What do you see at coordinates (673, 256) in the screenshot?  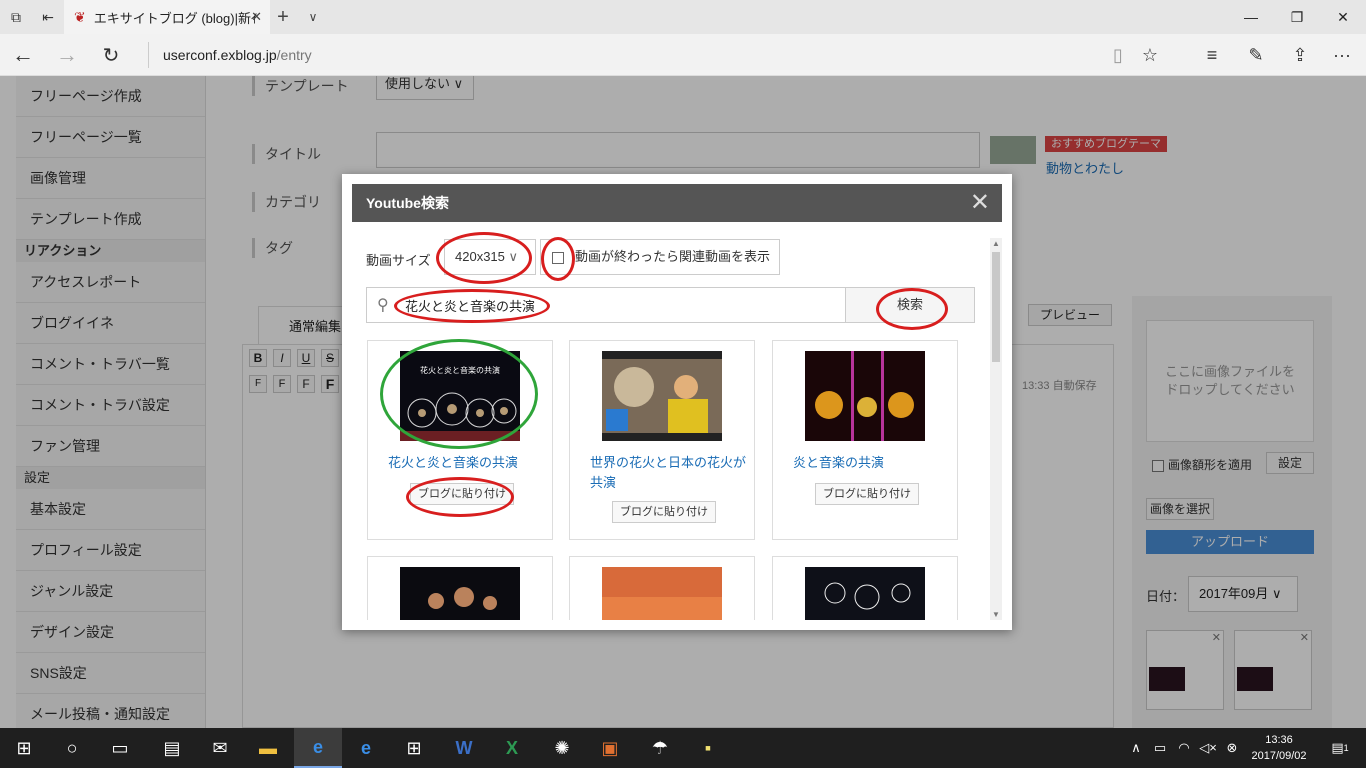 I see `related-videos-label: 動画が終わったら関連動画を表示` at bounding box center [673, 256].